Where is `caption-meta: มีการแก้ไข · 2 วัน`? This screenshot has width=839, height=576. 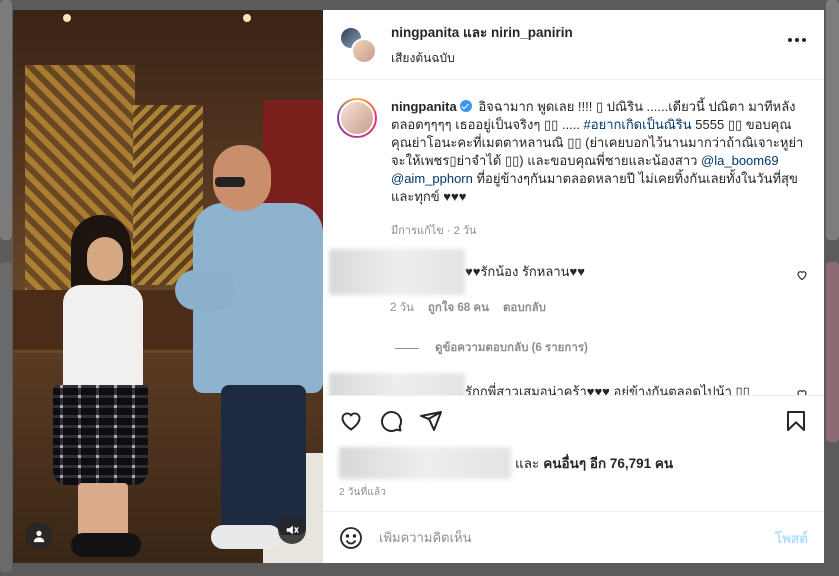 caption-meta: มีการแก้ไข · 2 วัน is located at coordinates (434, 231).